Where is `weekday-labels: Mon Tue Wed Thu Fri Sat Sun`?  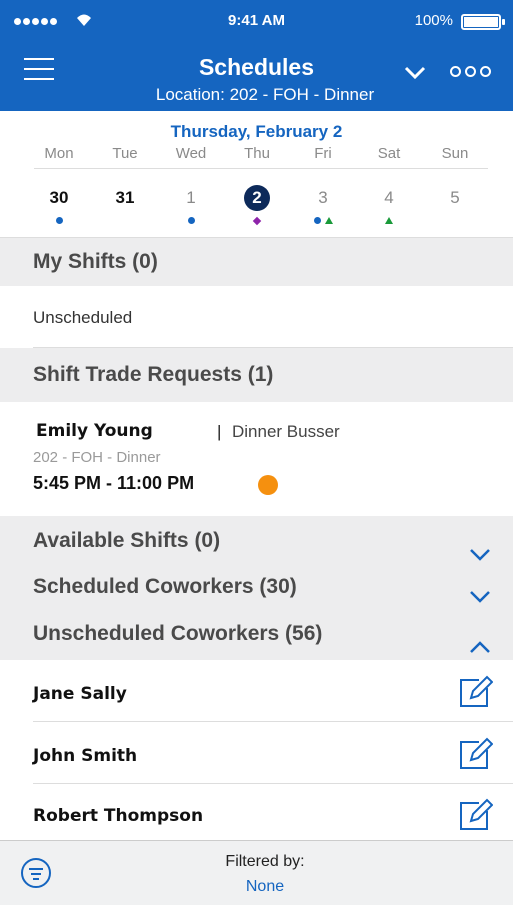 weekday-labels: Mon Tue Wed Thu Fri Sat Sun is located at coordinates (257, 153).